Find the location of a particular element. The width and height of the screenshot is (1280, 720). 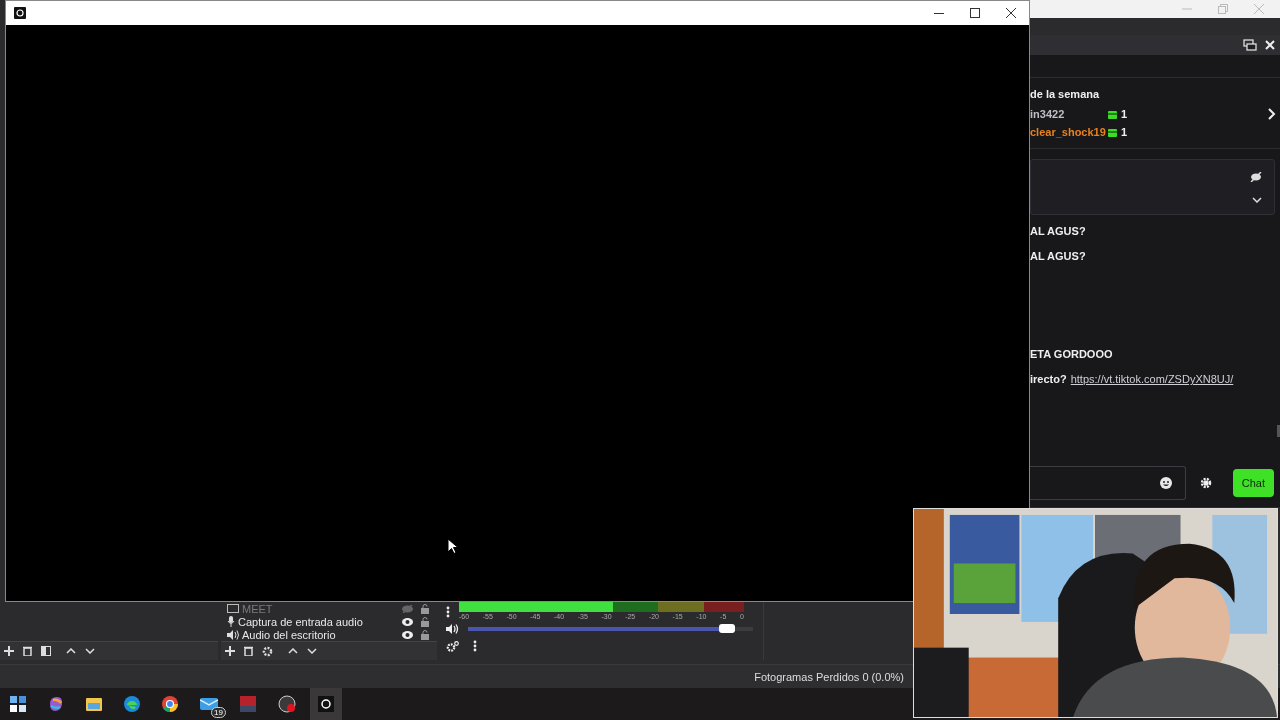

chrome-icon is located at coordinates (170, 704).